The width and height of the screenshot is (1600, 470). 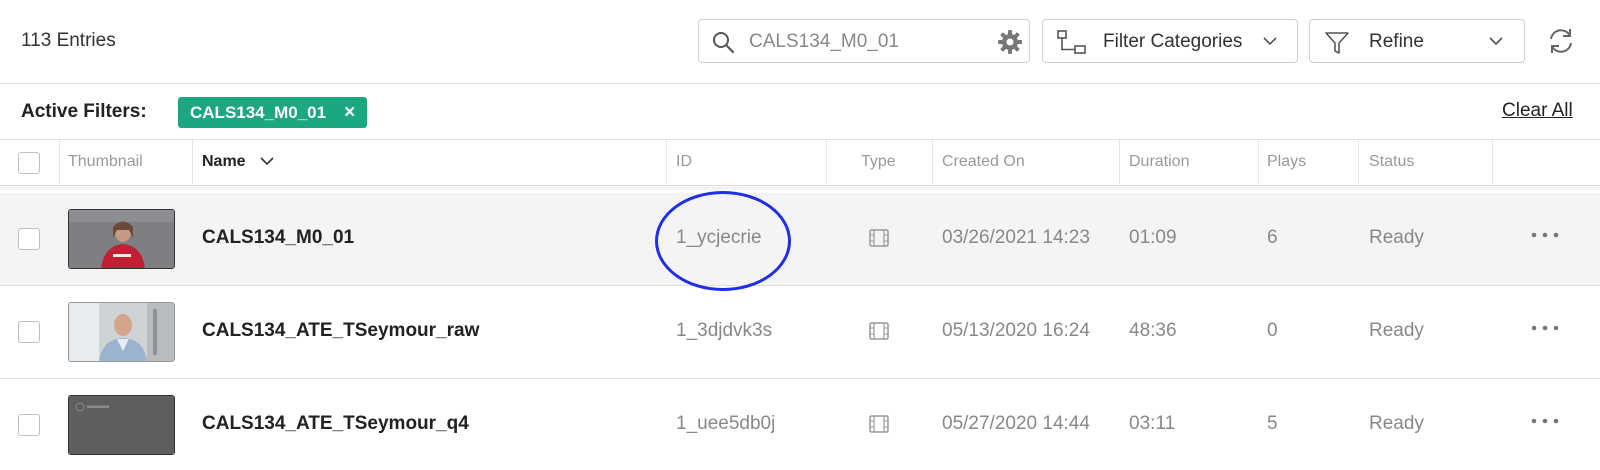 I want to click on sort-chevron-down-icon, so click(x=267, y=161).